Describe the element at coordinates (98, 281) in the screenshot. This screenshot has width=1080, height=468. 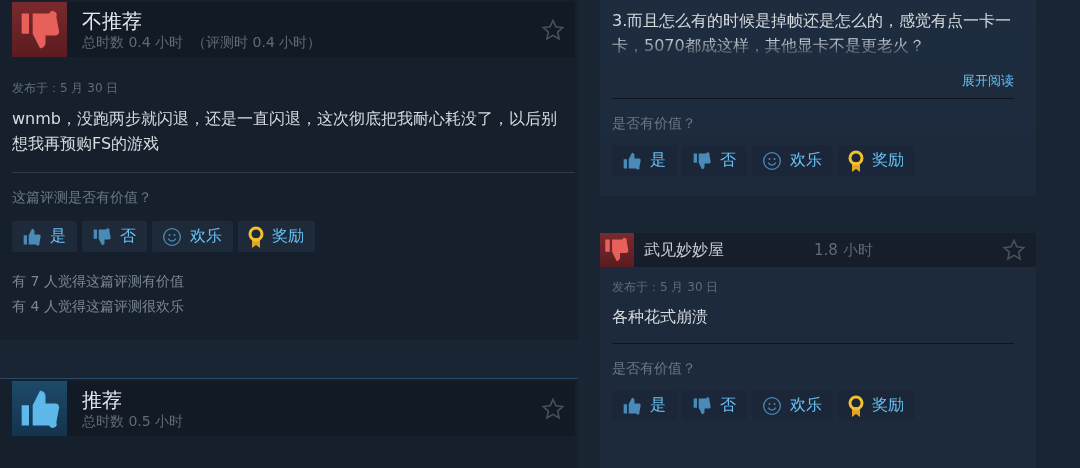
I see `helpful-count: 有 7 人觉得这篇评测有价值` at that location.